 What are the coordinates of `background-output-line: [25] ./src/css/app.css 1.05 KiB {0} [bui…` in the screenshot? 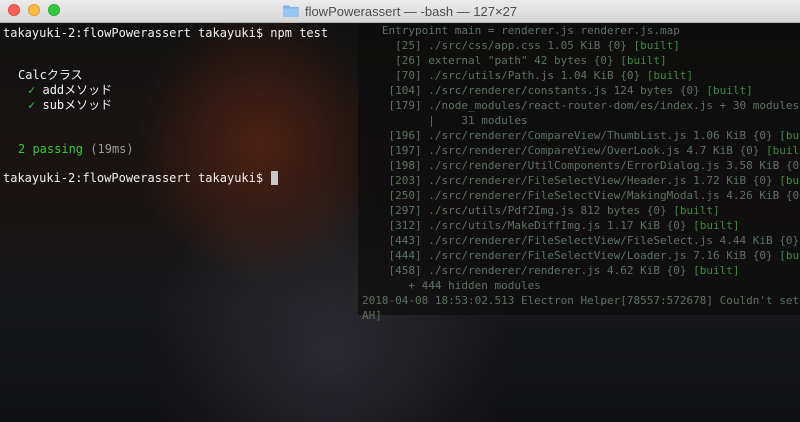 It's located at (581, 45).